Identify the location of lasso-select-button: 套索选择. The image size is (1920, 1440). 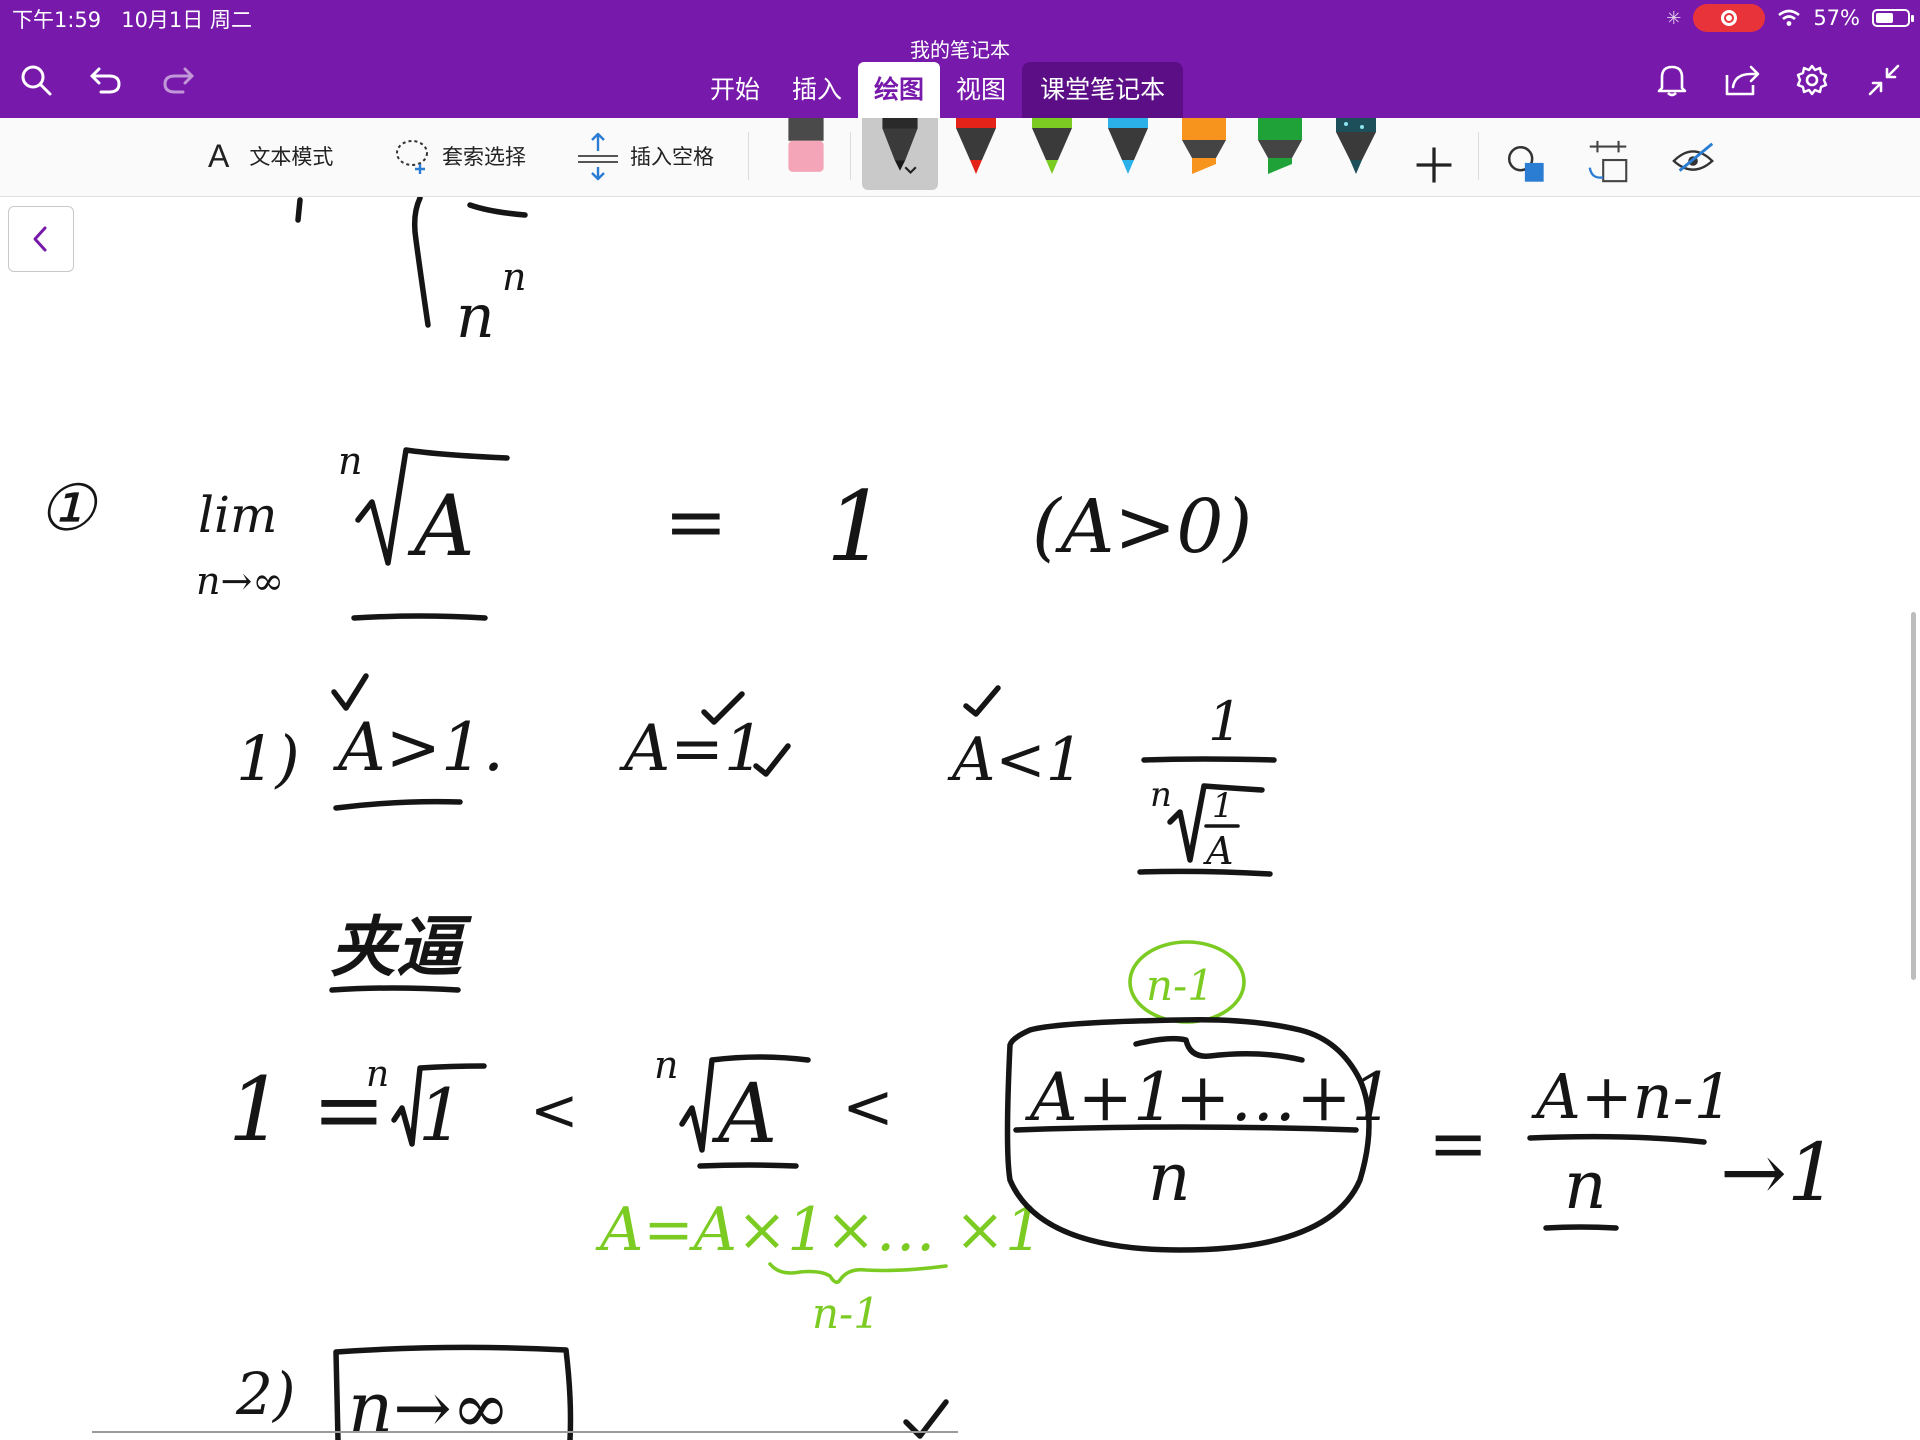
(459, 156).